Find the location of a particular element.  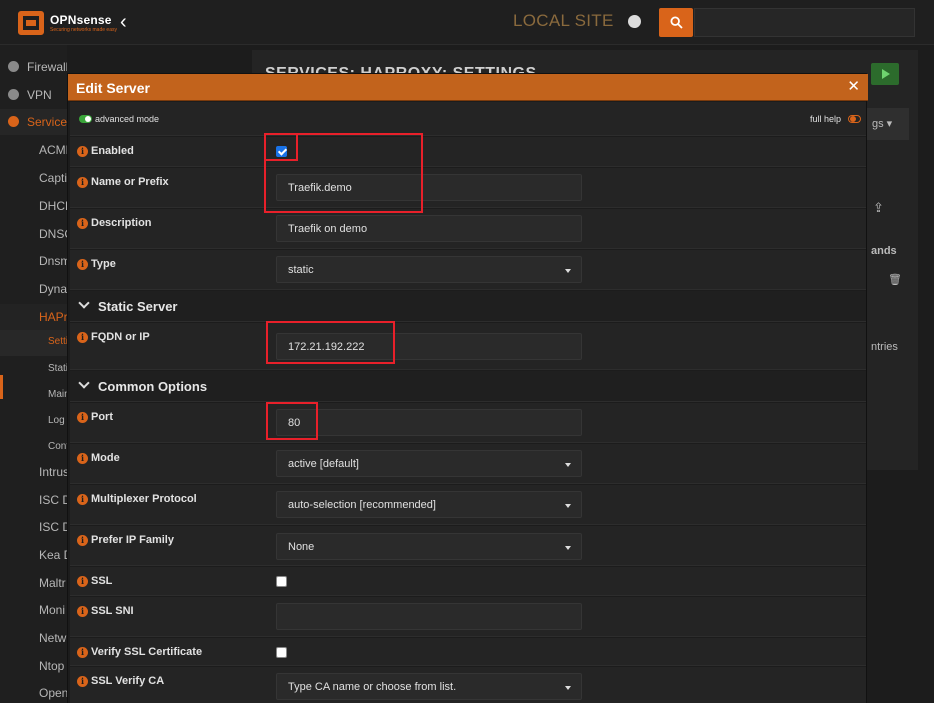

field-label: SSL is located at coordinates (102, 581).